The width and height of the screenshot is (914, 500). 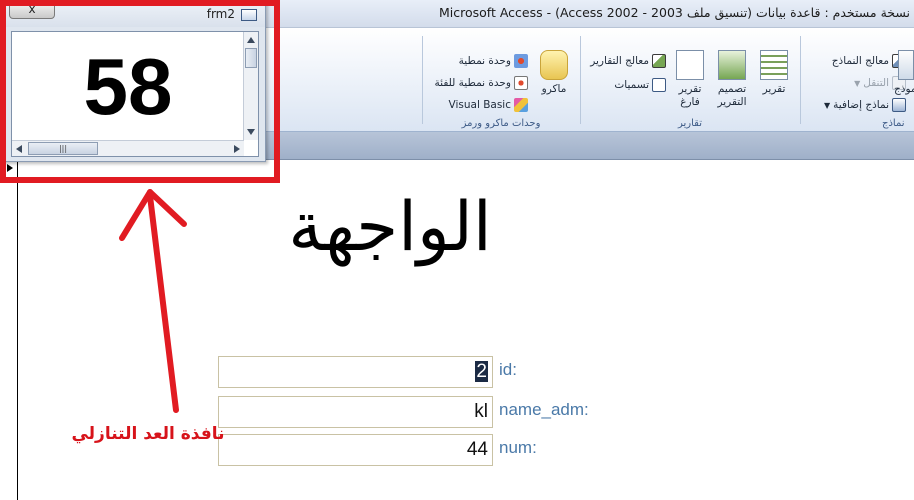 I want to click on num-field-value: 44, so click(x=477, y=449).